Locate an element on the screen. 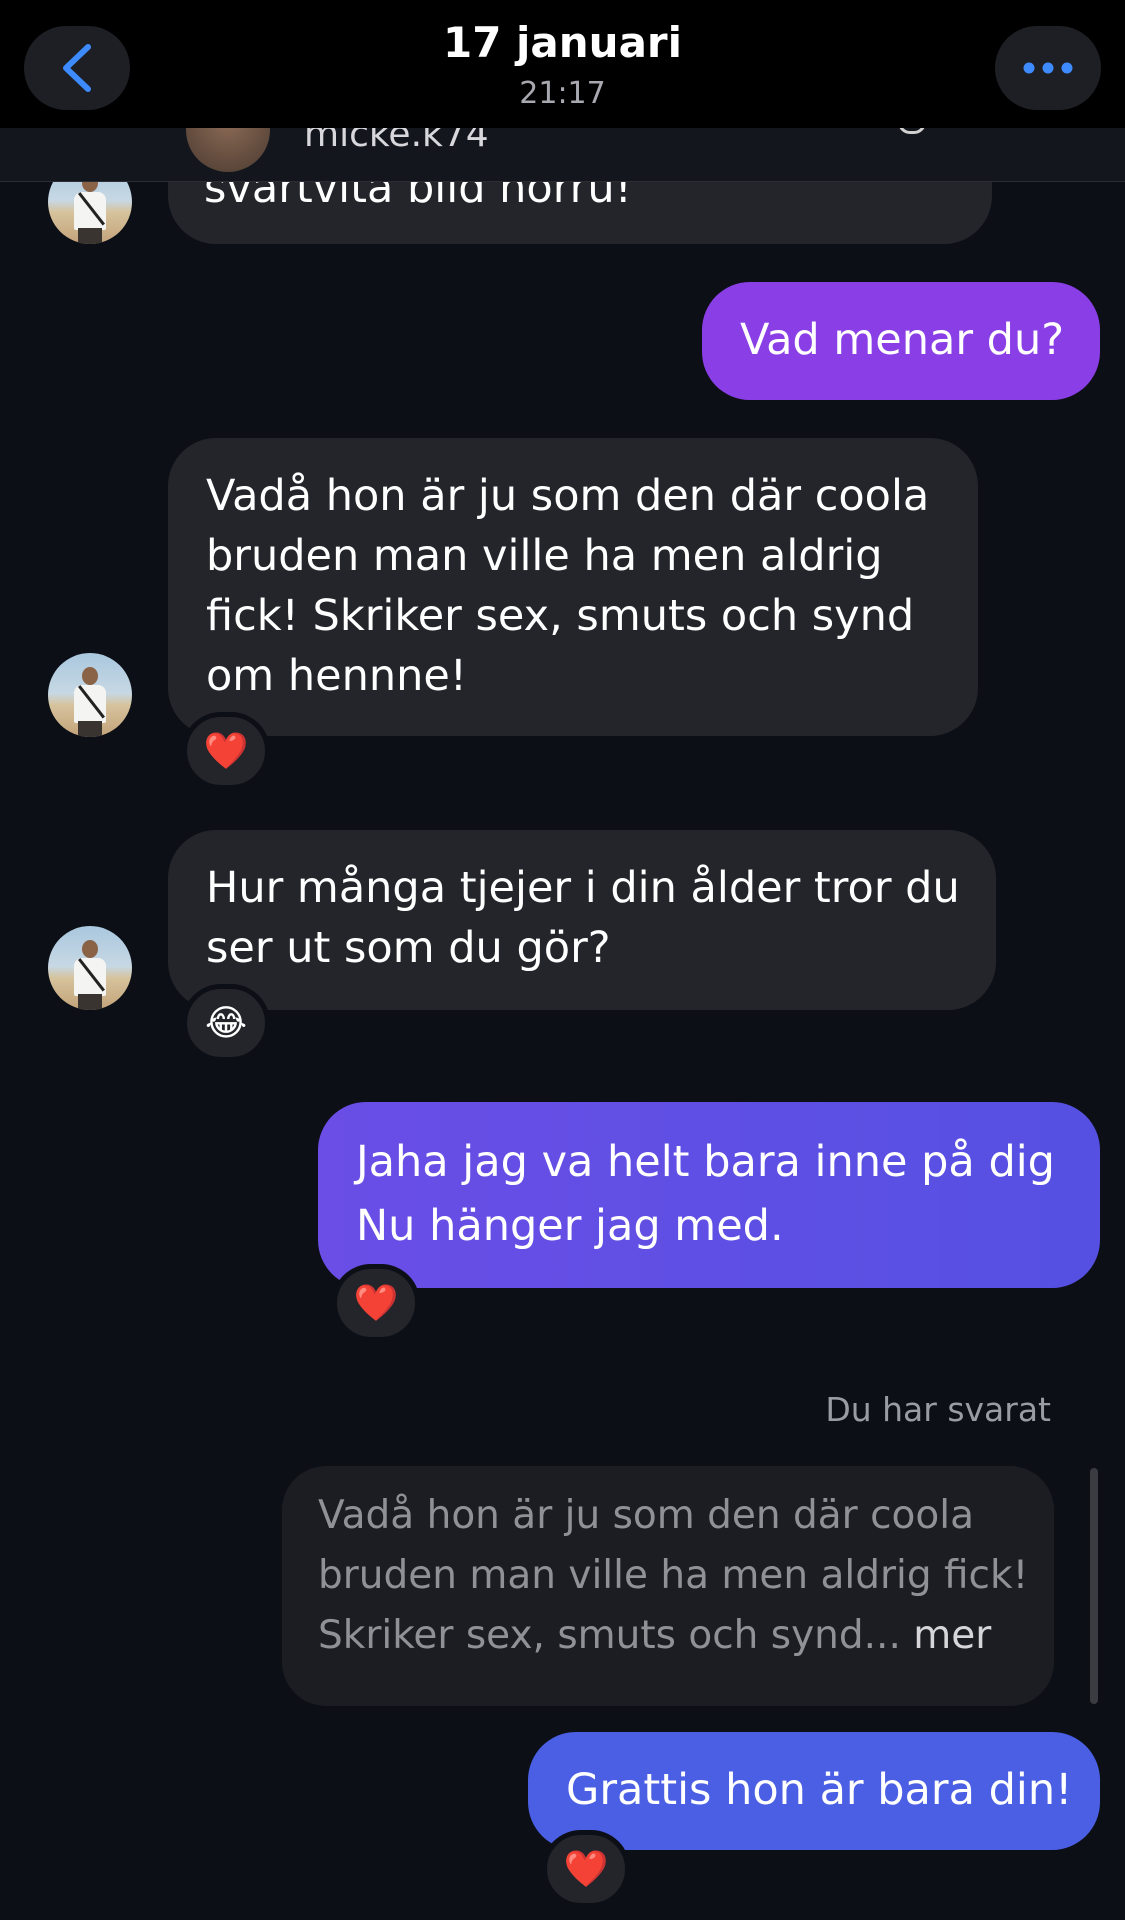 The image size is (1125, 1920). ellipsis-icon is located at coordinates (1048, 68).